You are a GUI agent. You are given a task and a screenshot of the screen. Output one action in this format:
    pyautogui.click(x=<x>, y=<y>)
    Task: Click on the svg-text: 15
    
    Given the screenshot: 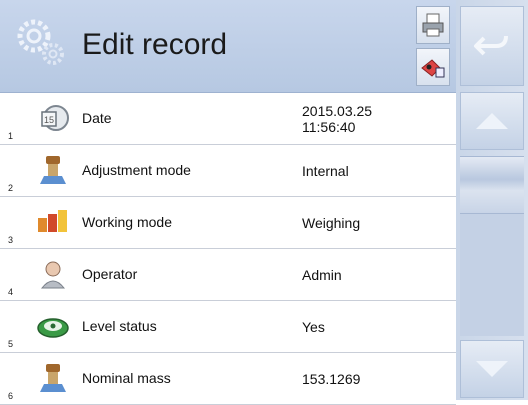 What is the action you would take?
    pyautogui.click(x=49, y=120)
    